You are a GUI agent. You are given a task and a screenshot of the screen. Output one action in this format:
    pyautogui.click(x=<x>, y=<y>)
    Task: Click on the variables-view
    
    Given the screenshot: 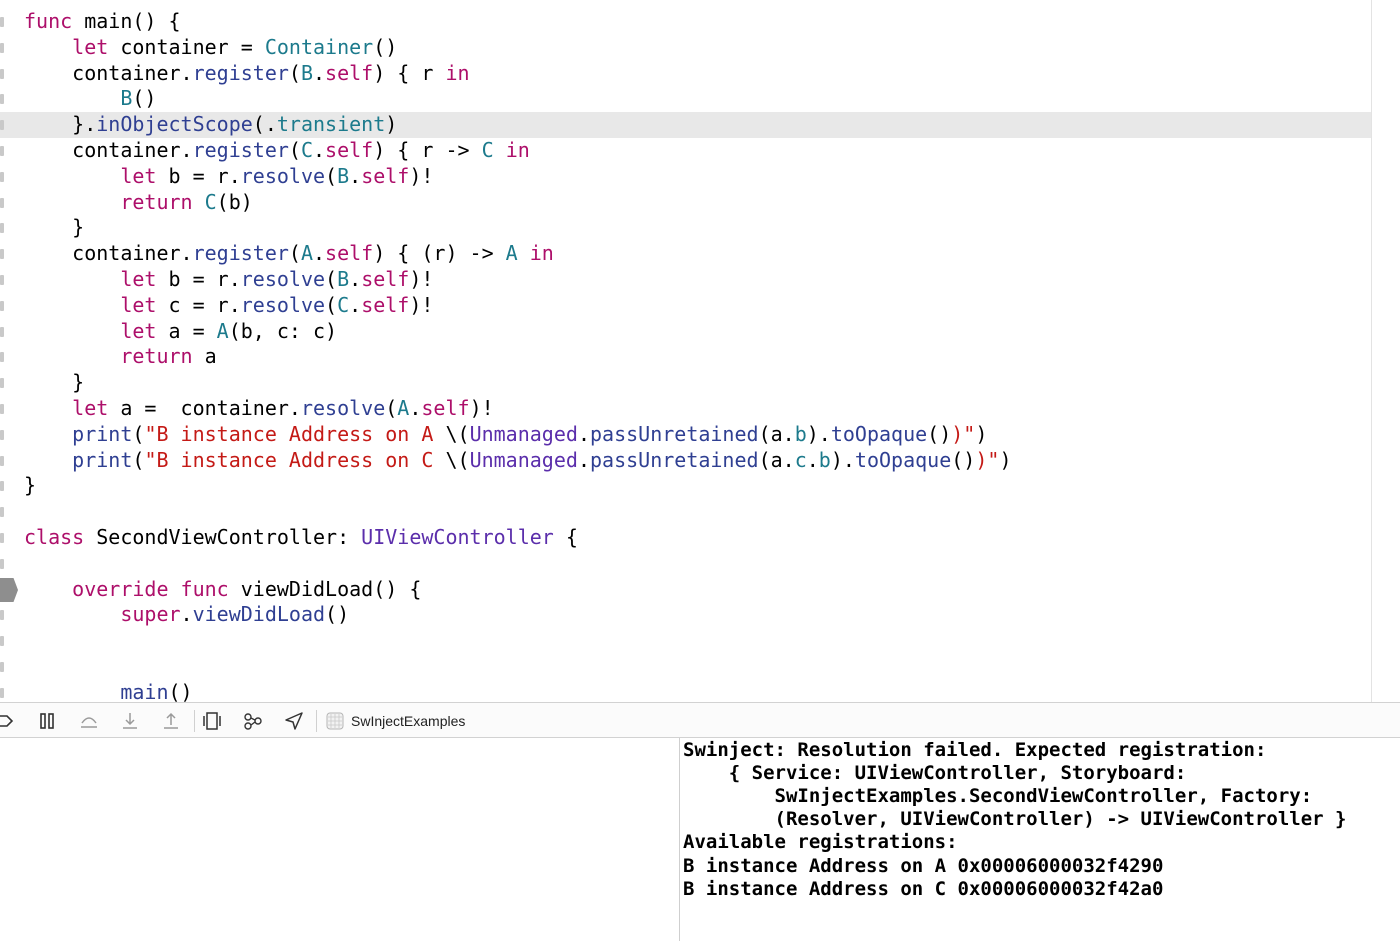 What is the action you would take?
    pyautogui.click(x=339, y=839)
    